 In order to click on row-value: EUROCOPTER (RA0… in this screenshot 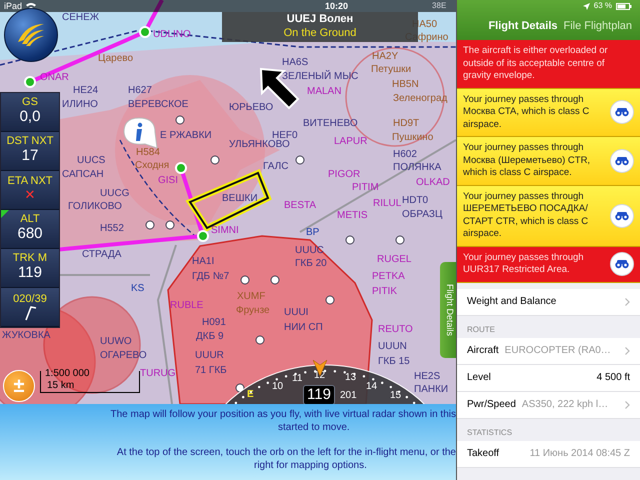, I will do `click(558, 351)`.